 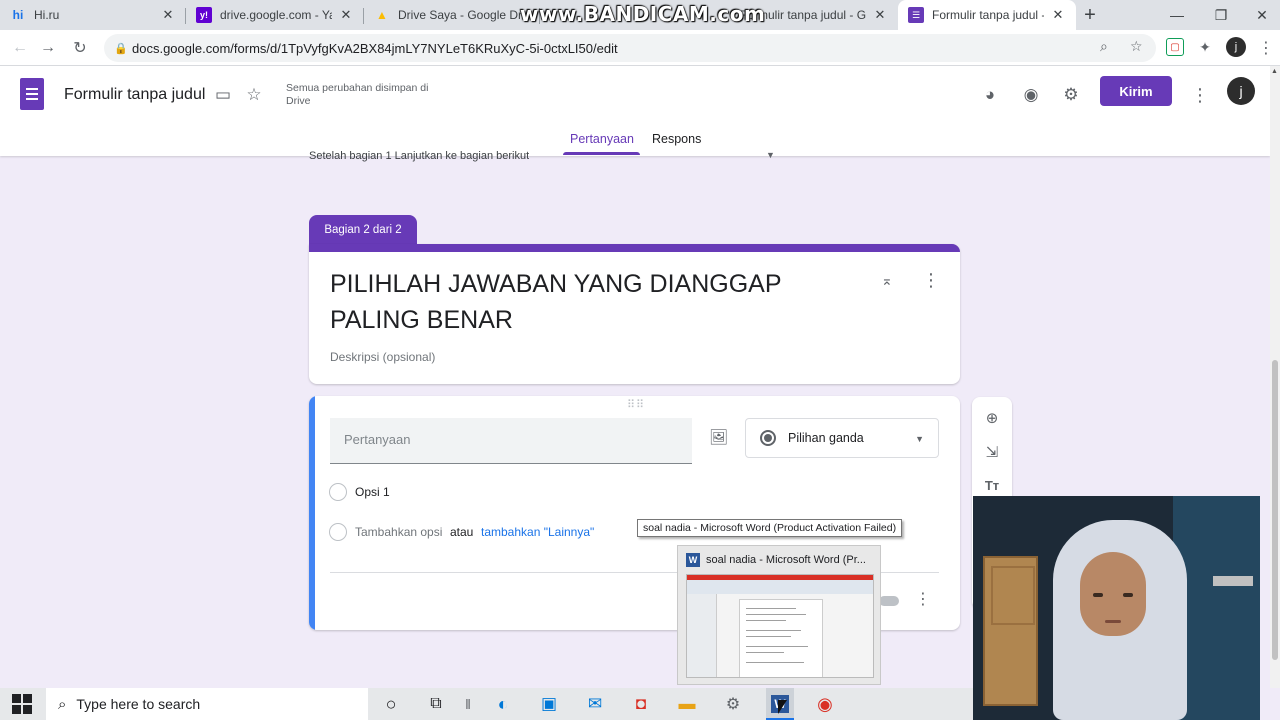 What do you see at coordinates (1221, 15) in the screenshot?
I see `restore-button: ❐` at bounding box center [1221, 15].